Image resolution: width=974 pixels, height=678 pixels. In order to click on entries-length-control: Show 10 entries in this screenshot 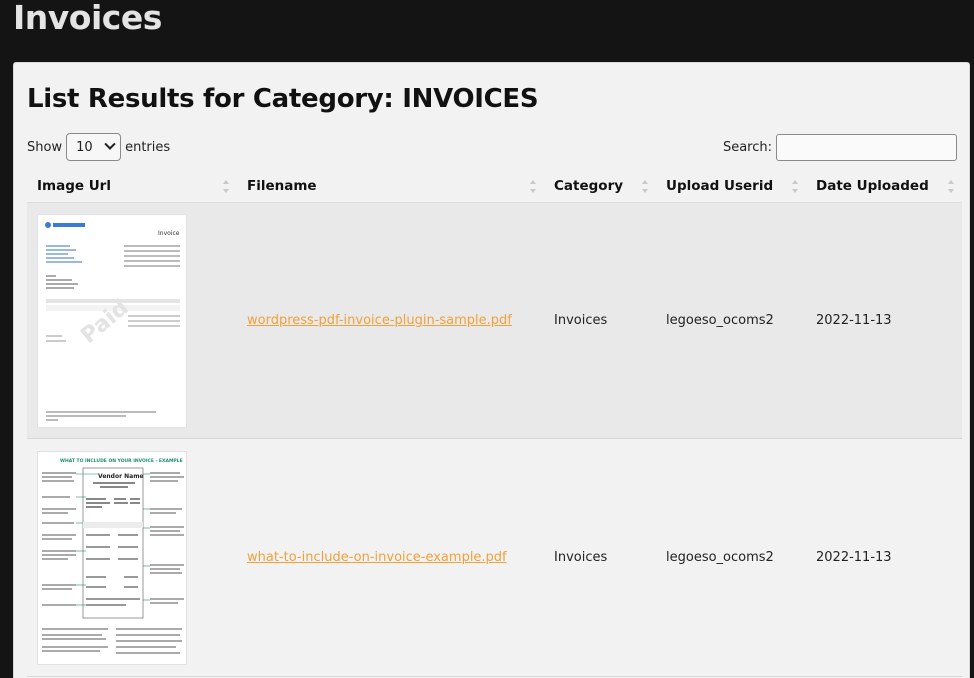, I will do `click(98, 147)`.